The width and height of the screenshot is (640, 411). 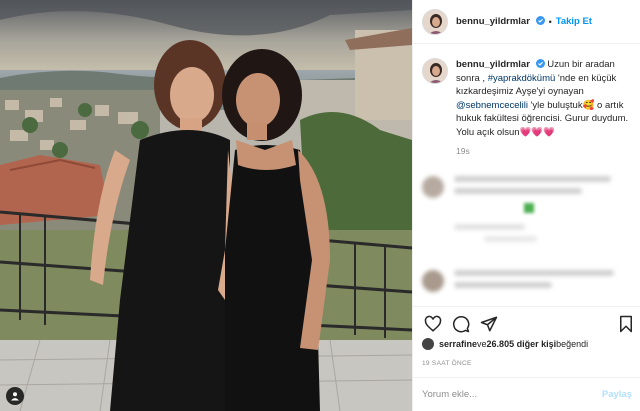 What do you see at coordinates (522, 78) in the screenshot?
I see `hashtag-link: #yaprakdökümü` at bounding box center [522, 78].